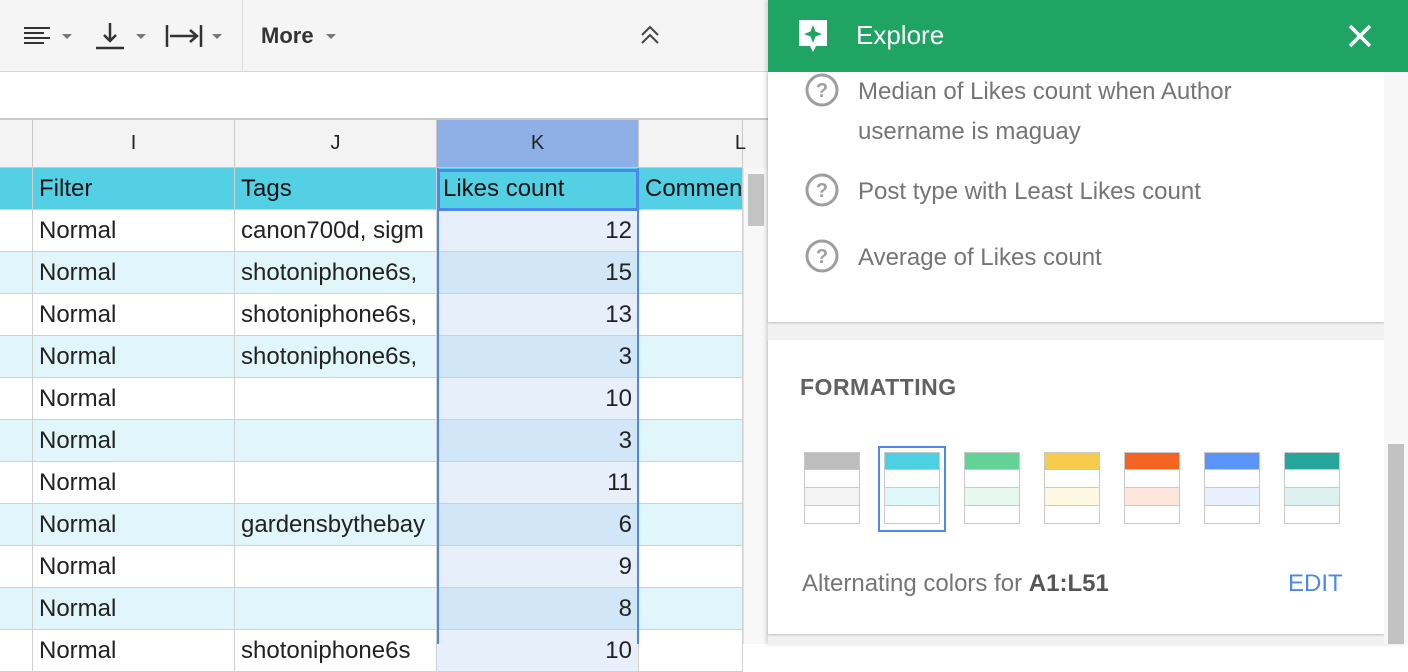 Image resolution: width=1408 pixels, height=672 pixels. Describe the element at coordinates (538, 483) in the screenshot. I see `cell-likes: 11` at that location.